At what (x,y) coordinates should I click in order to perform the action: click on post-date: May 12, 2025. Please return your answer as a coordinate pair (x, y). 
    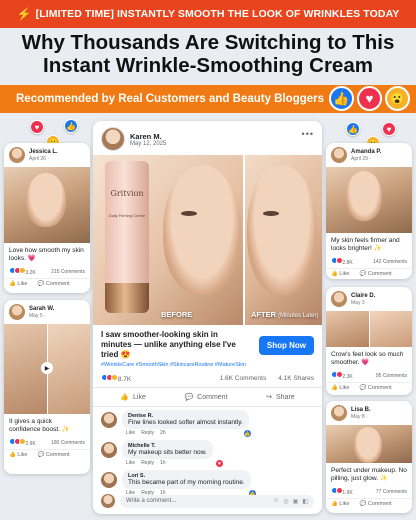
    Looking at the image, I should click on (148, 143).